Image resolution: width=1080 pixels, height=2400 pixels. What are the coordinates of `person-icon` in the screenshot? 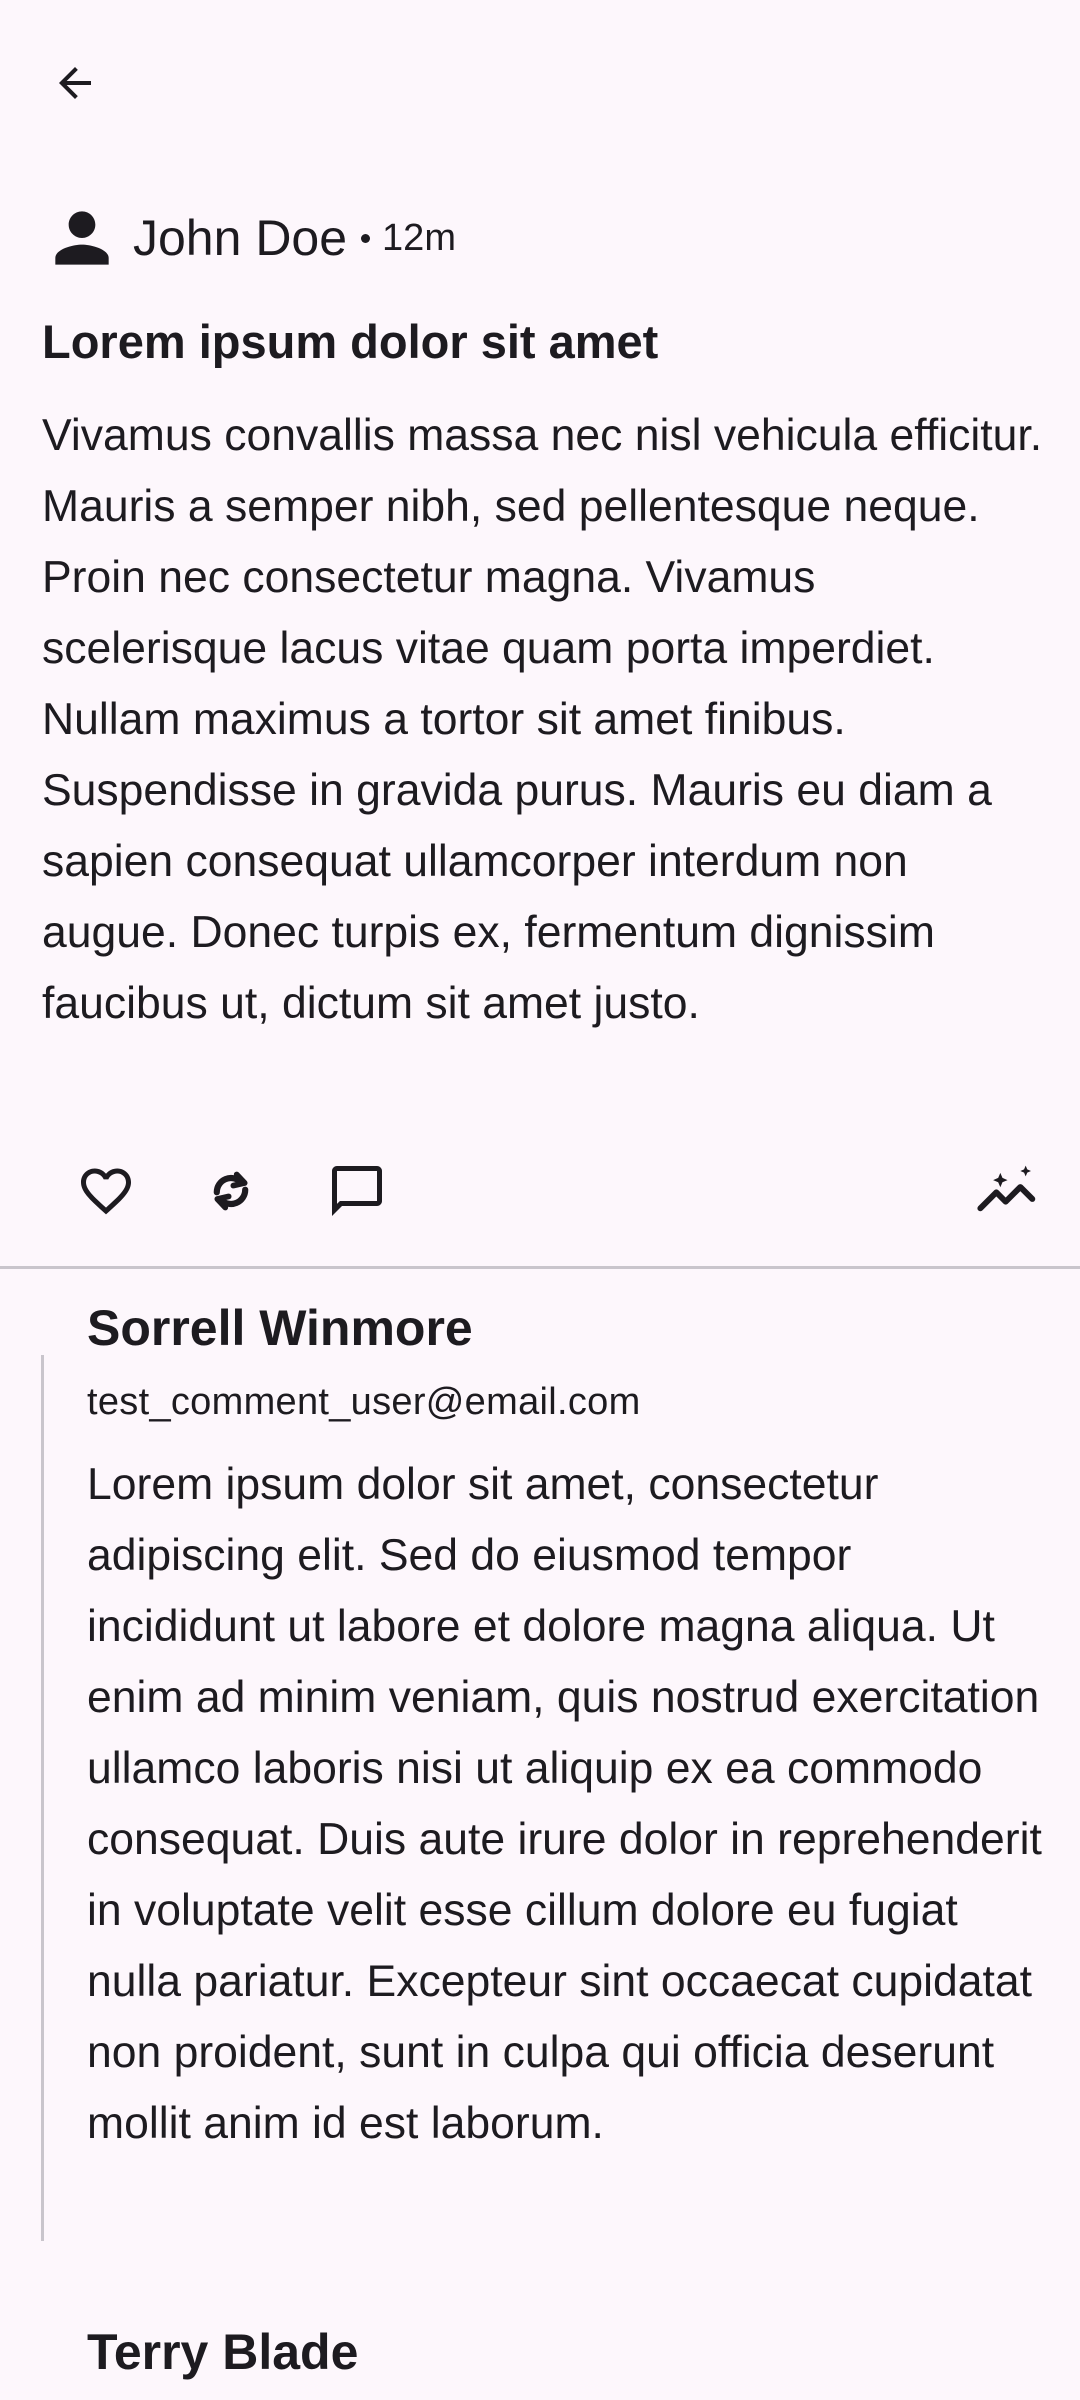 It's located at (82, 238).